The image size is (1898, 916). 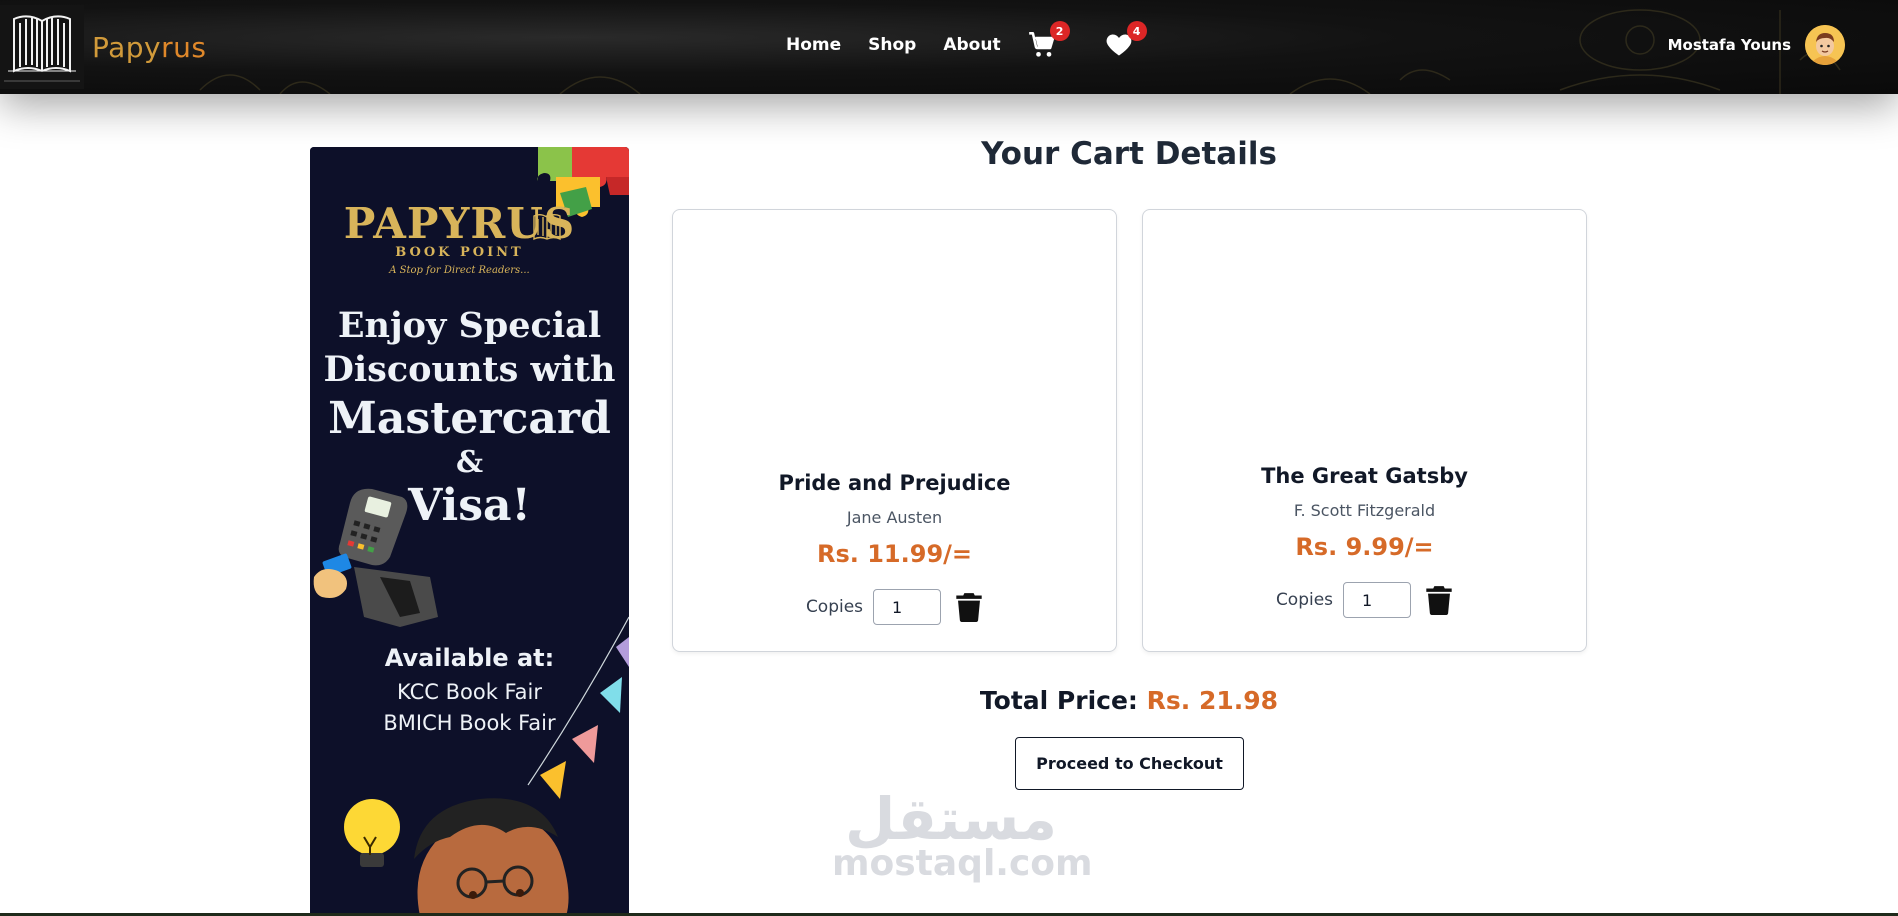 I want to click on book-price: Rs. 11.99/=, so click(x=894, y=554).